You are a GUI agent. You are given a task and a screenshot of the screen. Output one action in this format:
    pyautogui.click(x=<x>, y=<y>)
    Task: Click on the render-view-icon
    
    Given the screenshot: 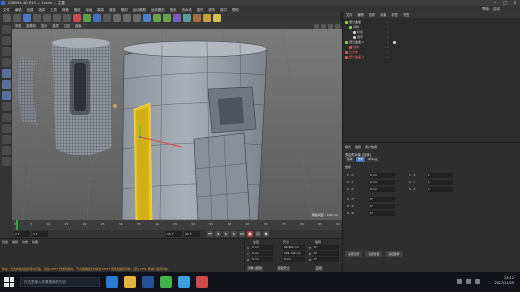 What is the action you would take?
    pyautogui.click(x=117, y=17)
    